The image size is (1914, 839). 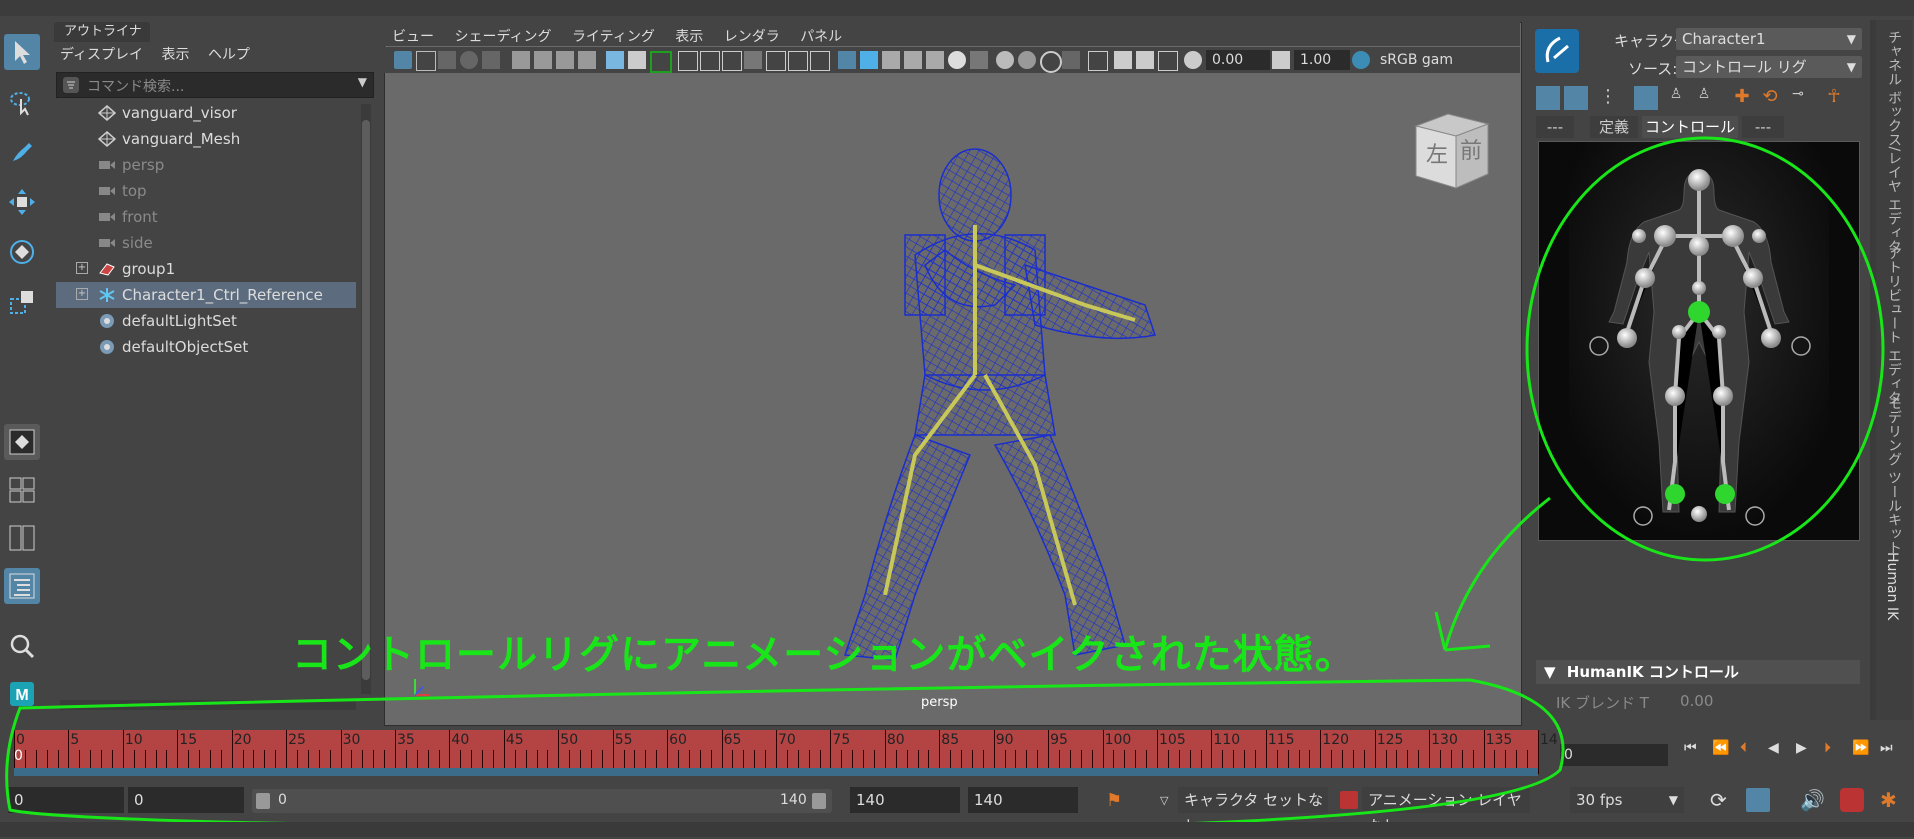 What do you see at coordinates (469, 60) in the screenshot?
I see `sphere-icon` at bounding box center [469, 60].